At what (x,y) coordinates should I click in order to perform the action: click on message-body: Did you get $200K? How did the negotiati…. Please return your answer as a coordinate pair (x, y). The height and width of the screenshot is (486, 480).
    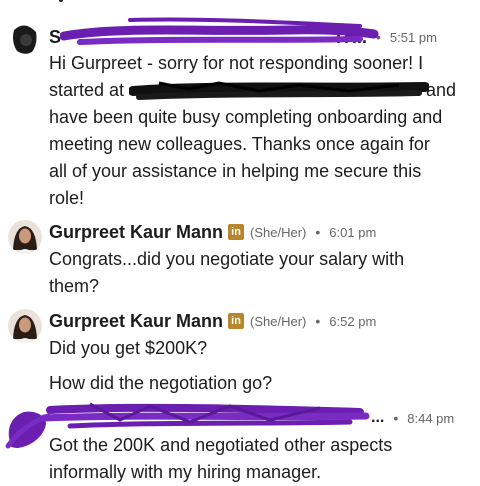
    Looking at the image, I should click on (259, 366).